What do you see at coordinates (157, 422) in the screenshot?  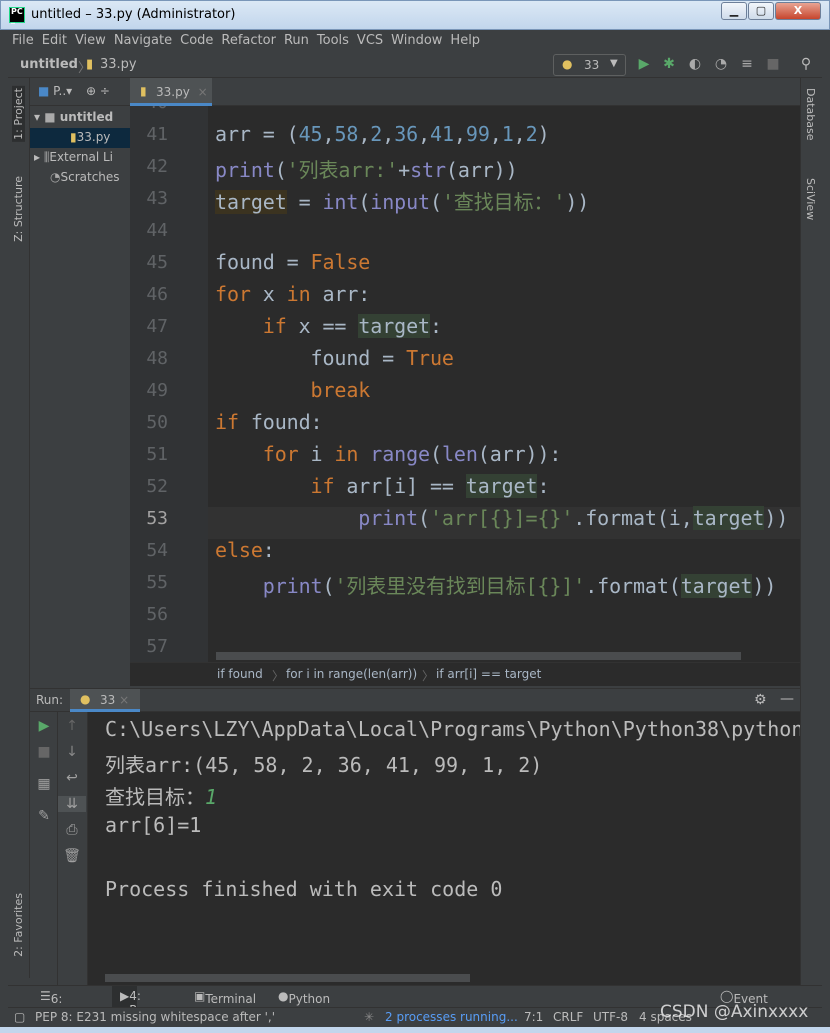 I see `line-number: 50` at bounding box center [157, 422].